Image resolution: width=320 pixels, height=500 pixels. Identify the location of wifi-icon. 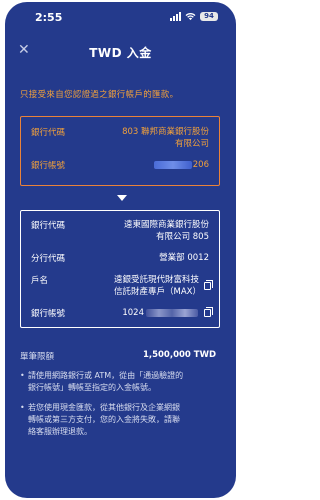
(190, 17).